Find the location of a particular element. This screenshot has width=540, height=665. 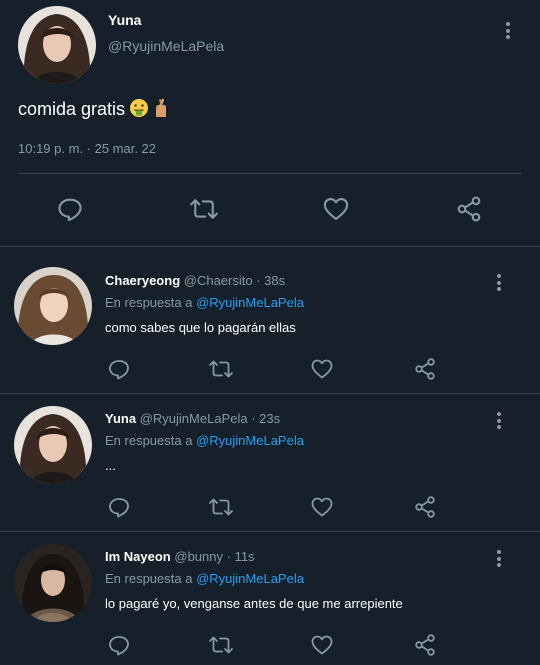

action-bar is located at coordinates (270, 210).